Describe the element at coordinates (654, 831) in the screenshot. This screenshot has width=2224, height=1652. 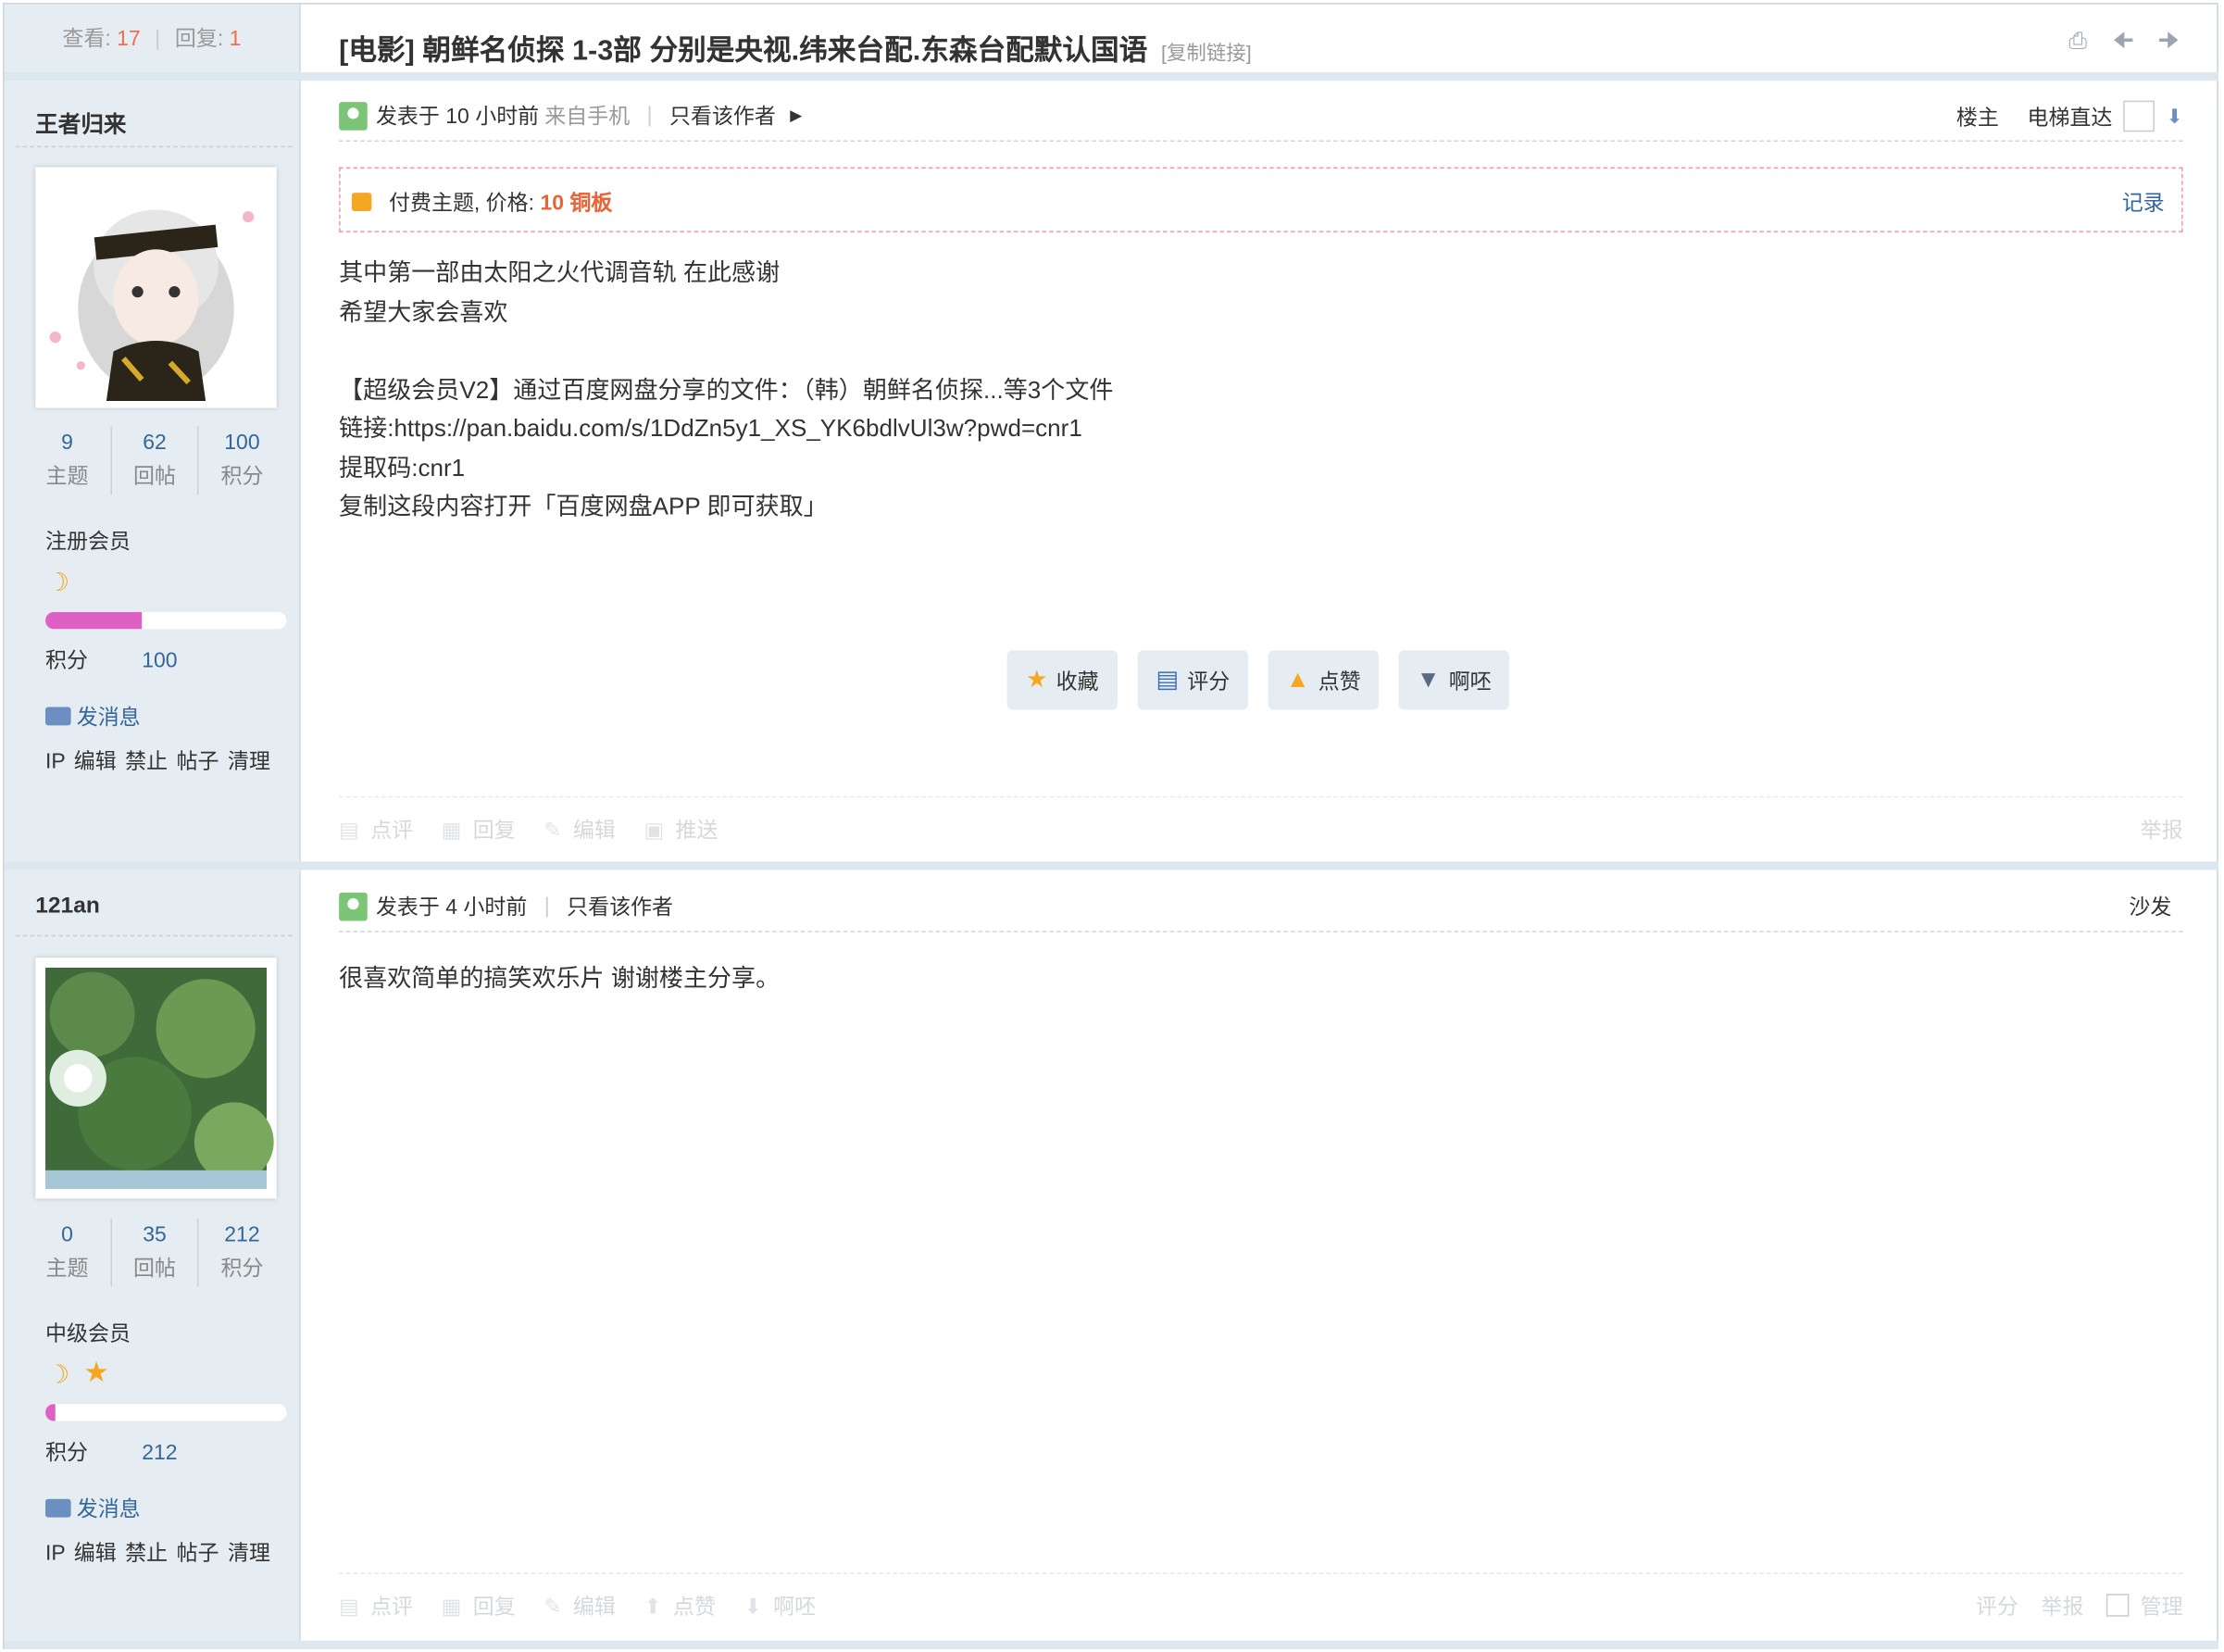
I see `push-icon: ▣` at that location.